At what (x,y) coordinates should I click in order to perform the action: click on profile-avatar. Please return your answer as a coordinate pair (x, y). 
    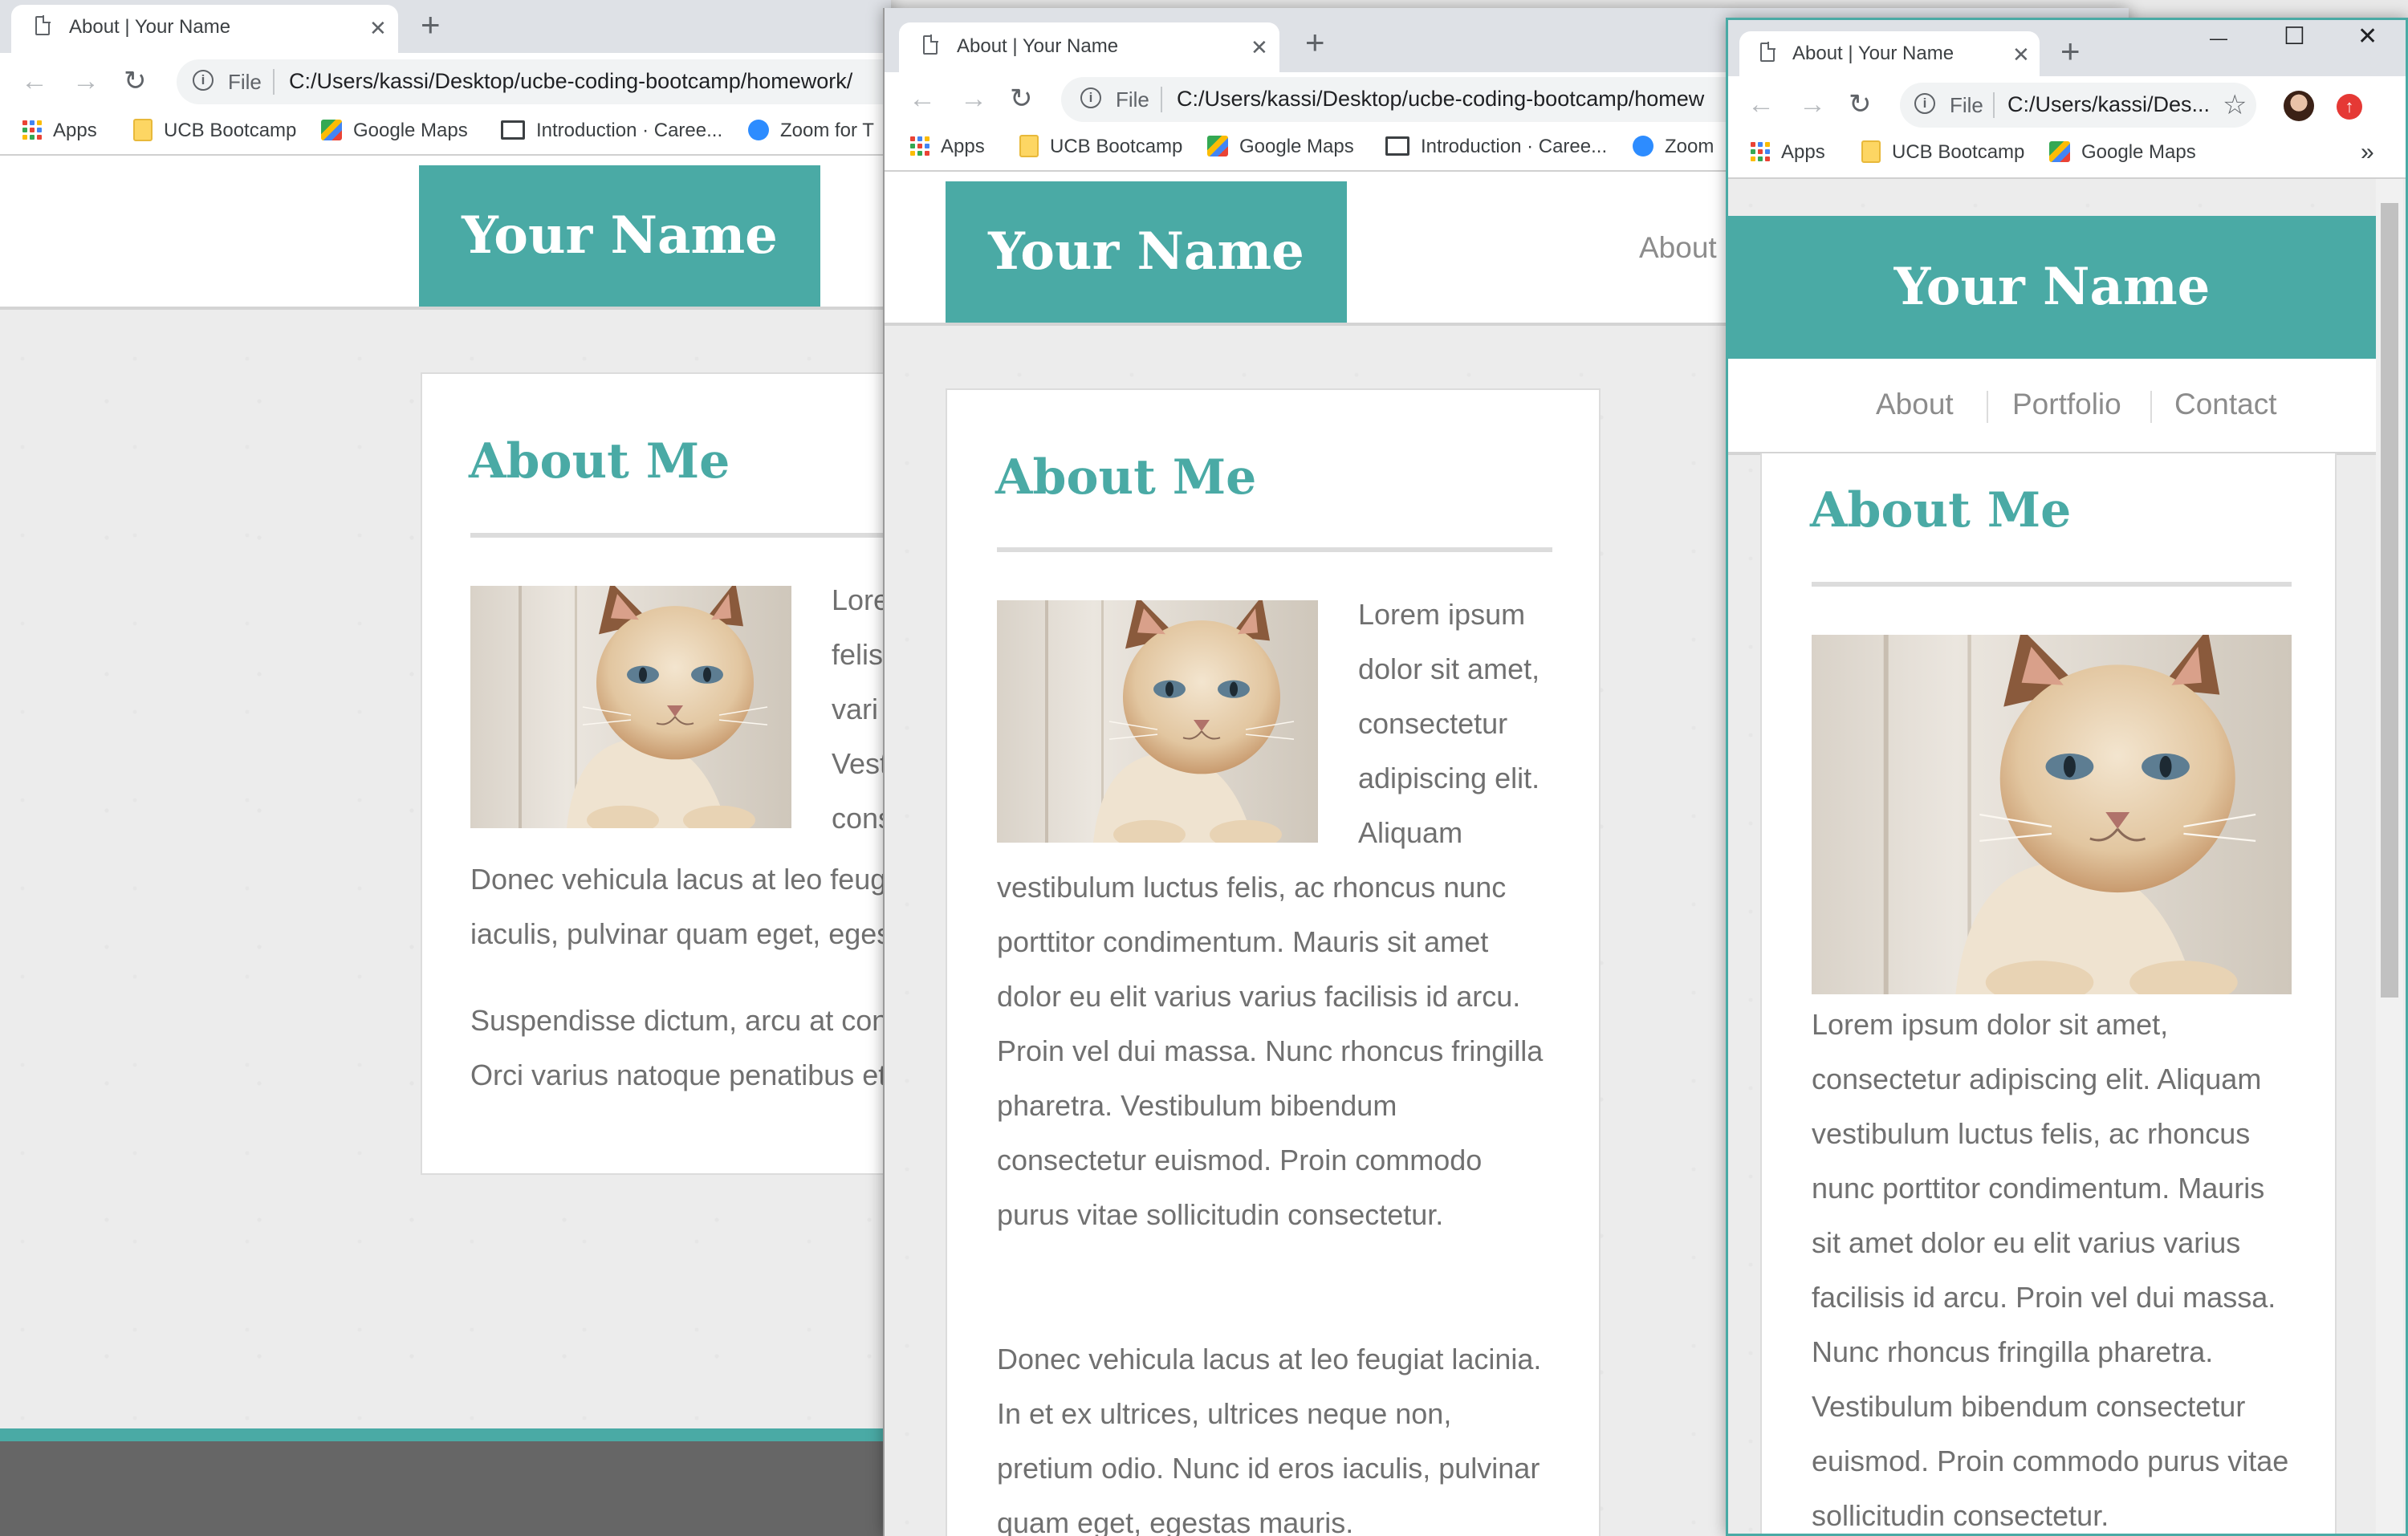
    Looking at the image, I should click on (2299, 106).